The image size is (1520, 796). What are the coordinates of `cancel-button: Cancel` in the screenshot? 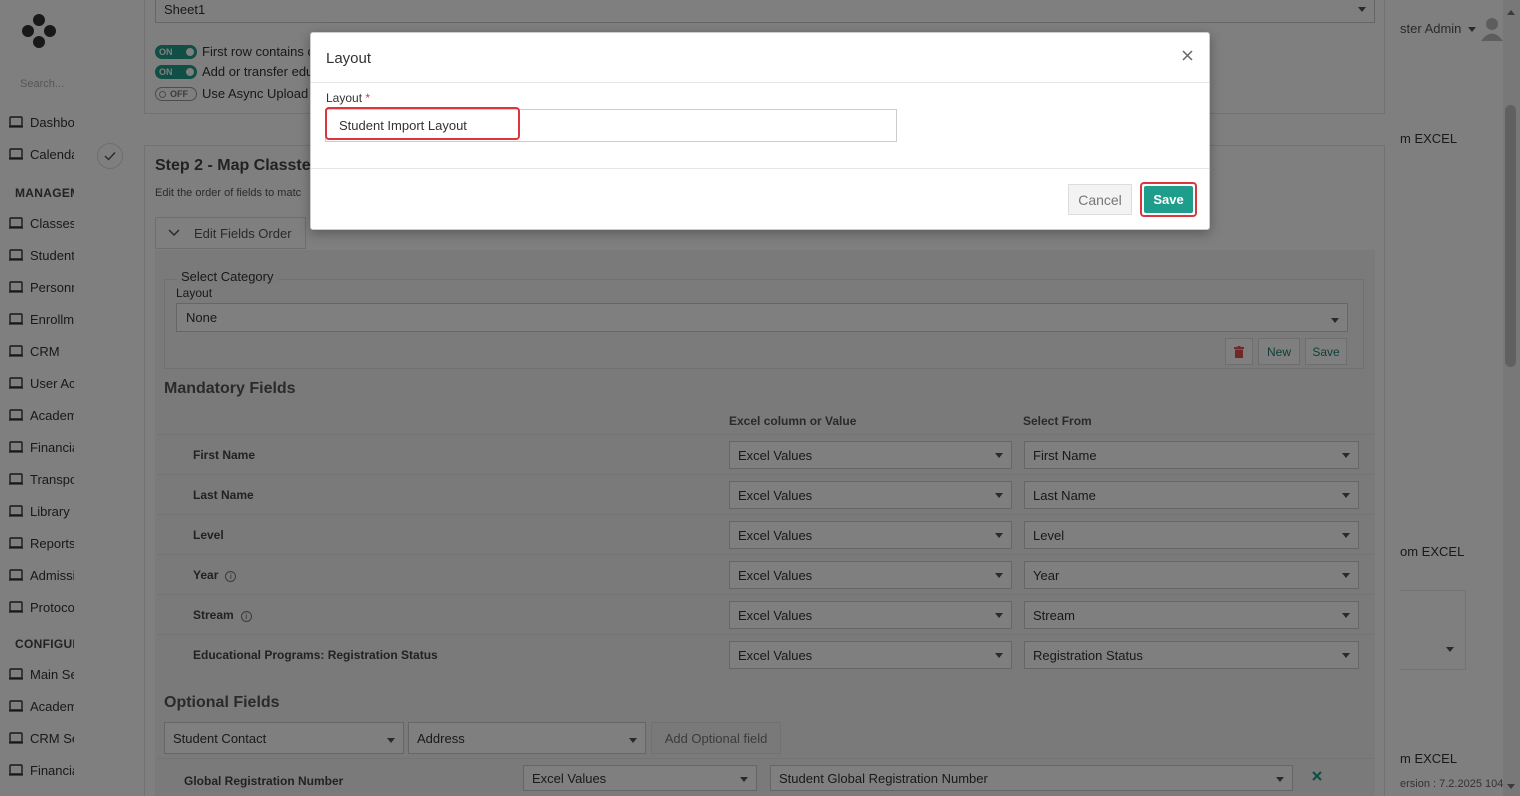 It's located at (1100, 199).